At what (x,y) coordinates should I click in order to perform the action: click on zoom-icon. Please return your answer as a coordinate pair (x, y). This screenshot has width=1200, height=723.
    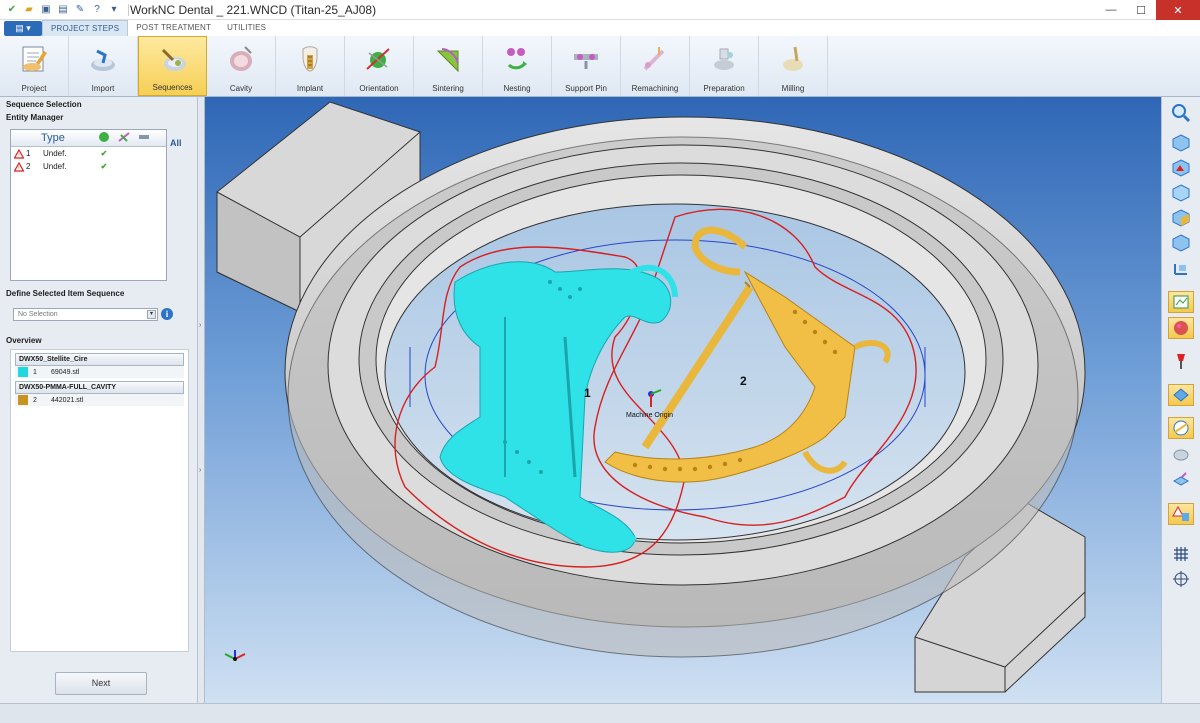
    Looking at the image, I should click on (1181, 113).